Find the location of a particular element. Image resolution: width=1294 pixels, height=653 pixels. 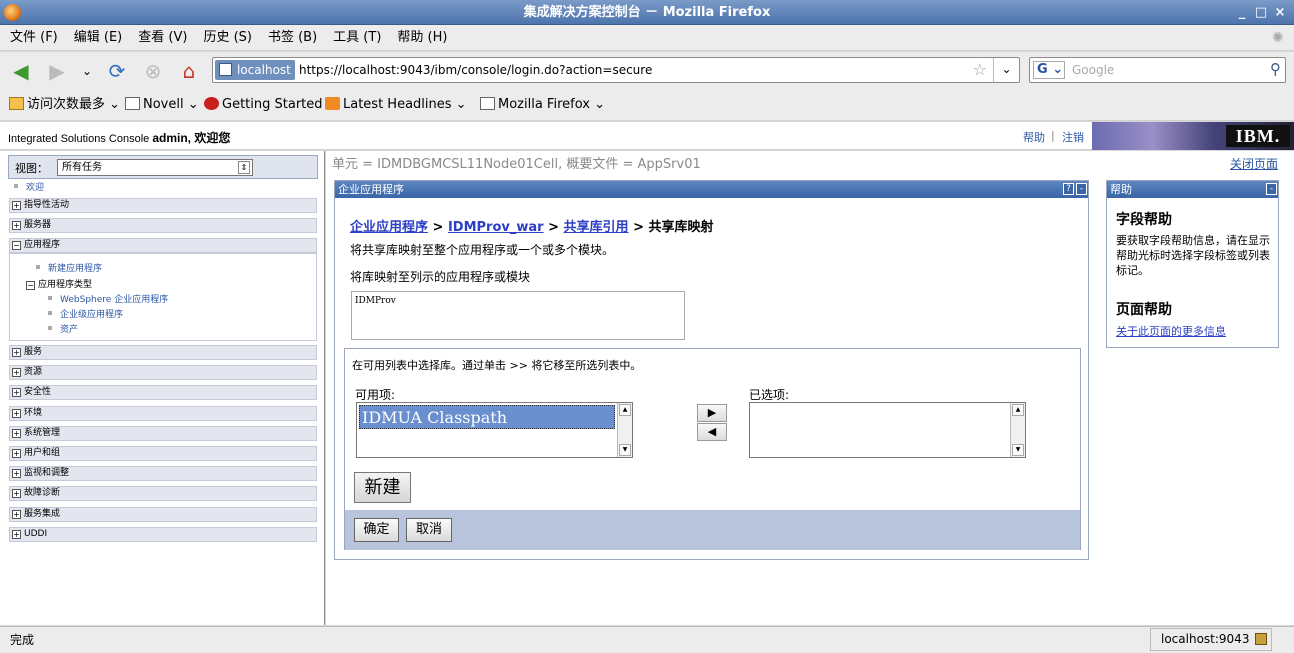

menu-tools: 工具 (T) is located at coordinates (357, 38).